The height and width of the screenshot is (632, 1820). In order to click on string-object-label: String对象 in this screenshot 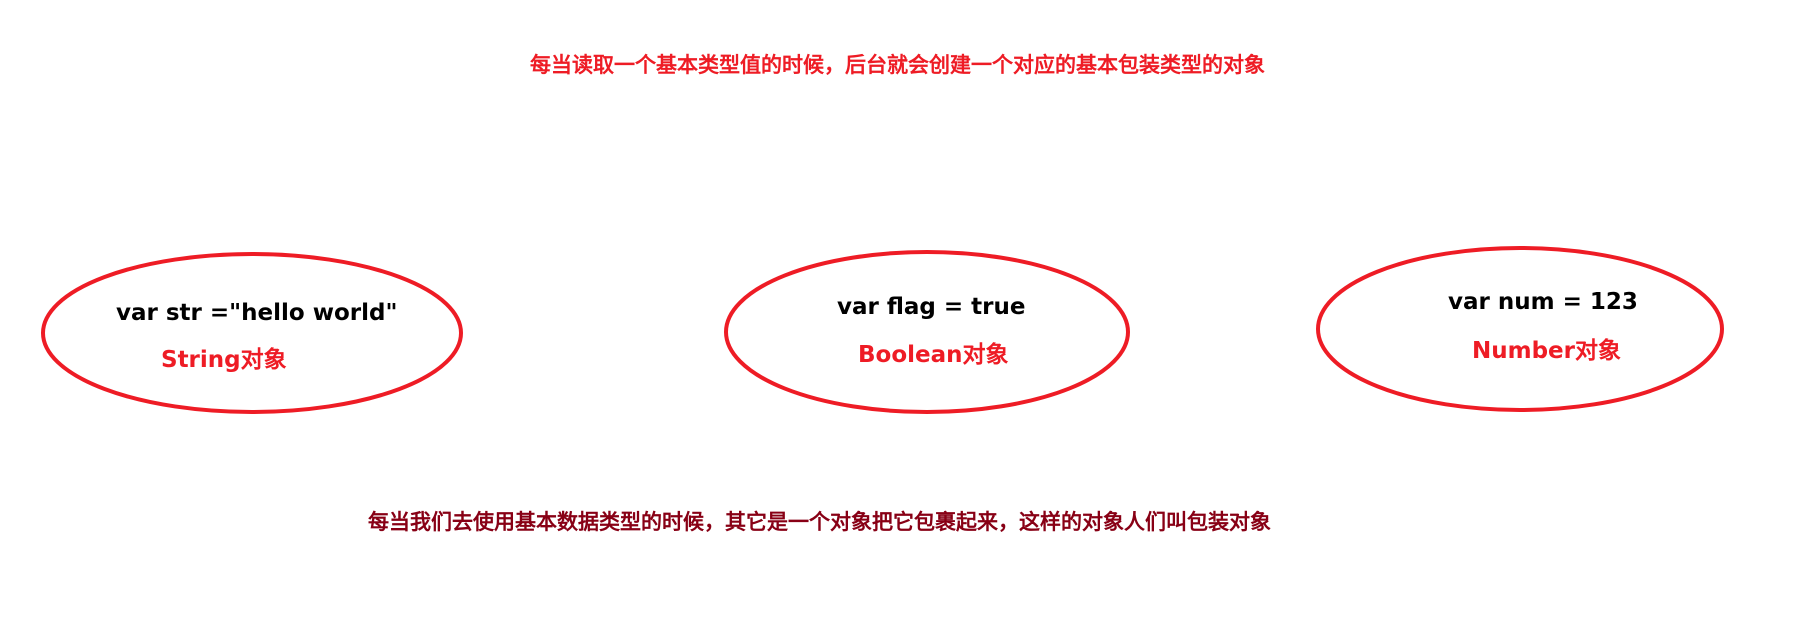, I will do `click(224, 360)`.